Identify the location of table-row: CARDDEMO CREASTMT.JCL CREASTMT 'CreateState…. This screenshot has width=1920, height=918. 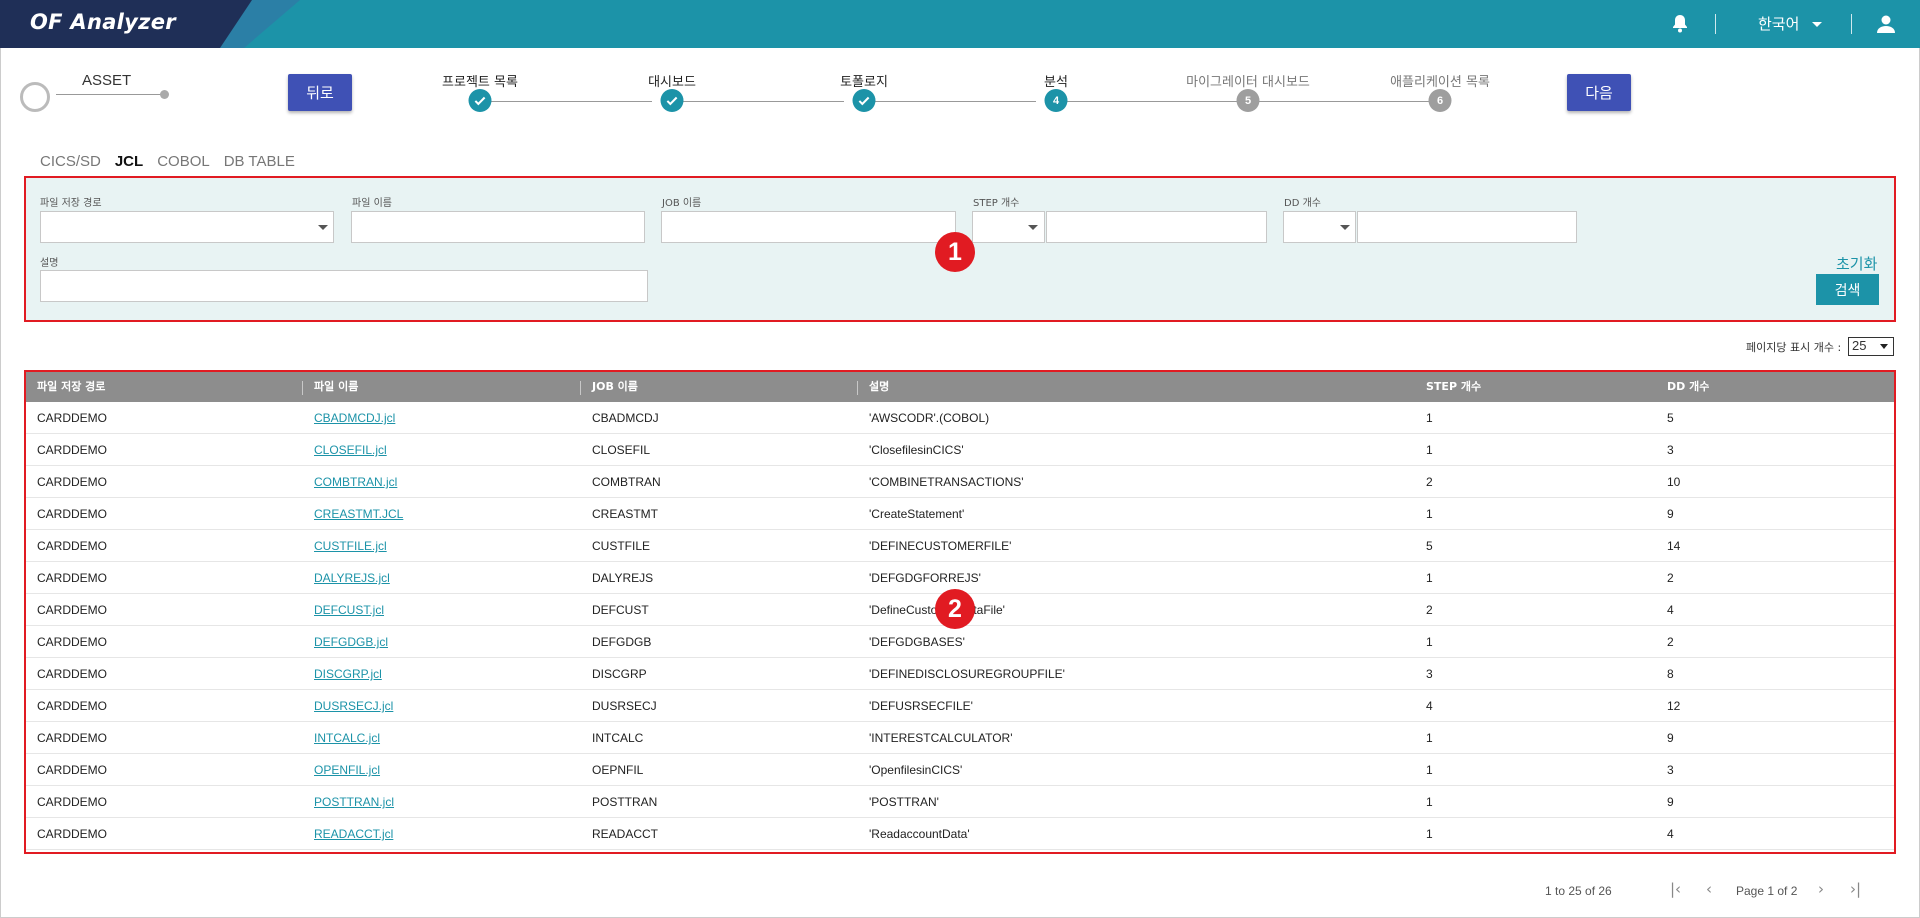
(960, 514).